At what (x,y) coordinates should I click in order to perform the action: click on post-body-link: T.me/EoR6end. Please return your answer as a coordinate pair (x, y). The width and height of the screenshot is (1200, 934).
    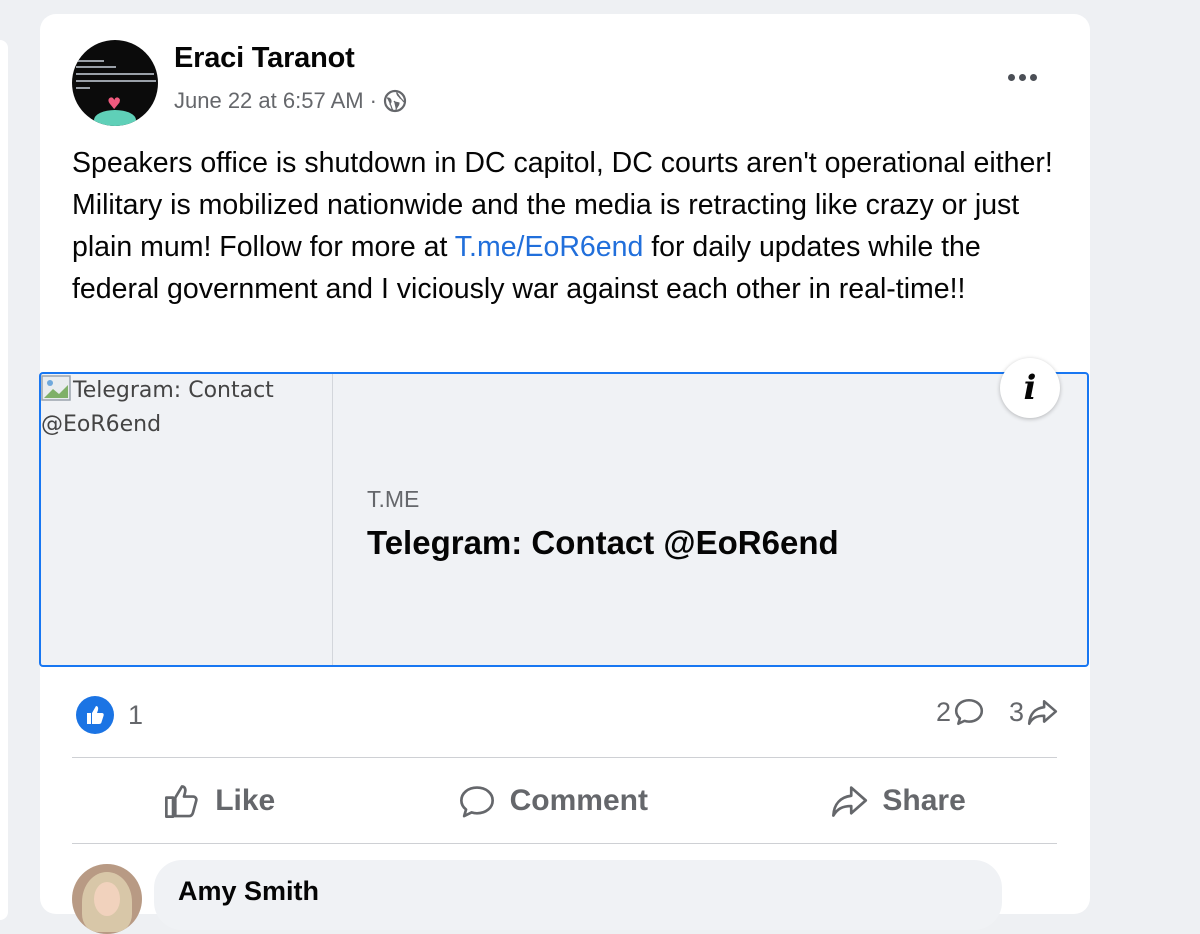
    Looking at the image, I should click on (549, 247).